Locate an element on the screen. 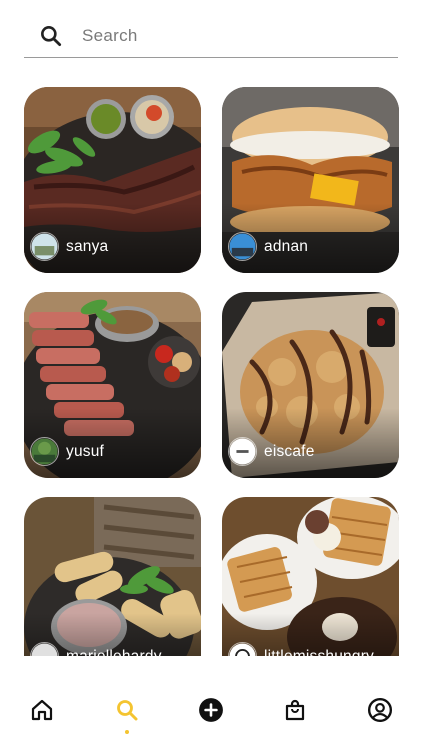 The height and width of the screenshot is (750, 422). feed-card: yusuf is located at coordinates (112, 385).